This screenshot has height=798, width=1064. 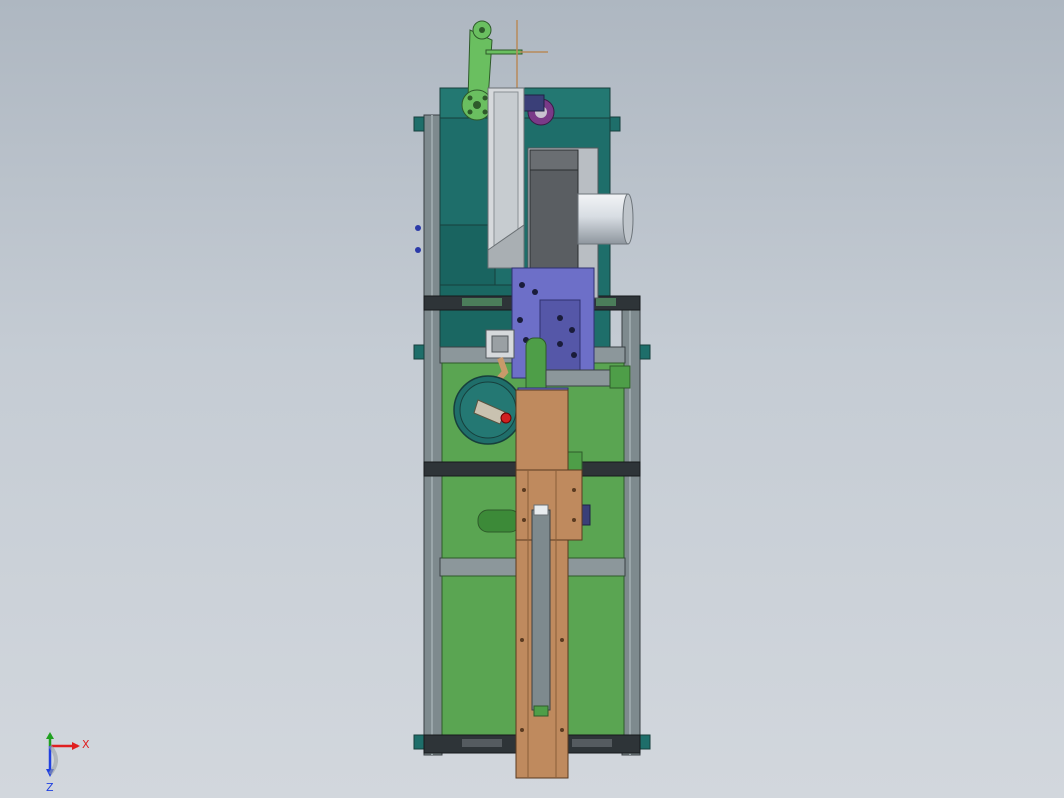 I want to click on rotary-table, so click(x=488, y=410).